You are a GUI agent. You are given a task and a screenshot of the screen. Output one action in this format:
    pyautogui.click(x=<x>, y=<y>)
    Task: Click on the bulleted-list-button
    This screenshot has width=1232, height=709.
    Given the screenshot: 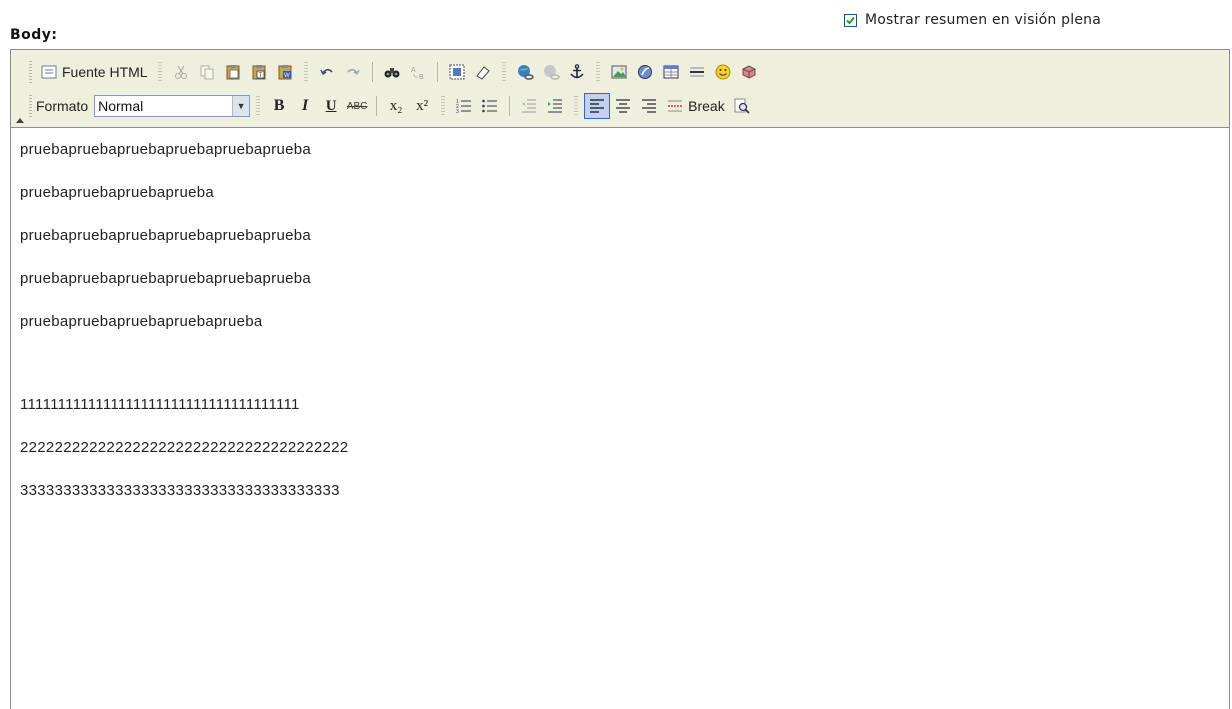 What is the action you would take?
    pyautogui.click(x=490, y=106)
    